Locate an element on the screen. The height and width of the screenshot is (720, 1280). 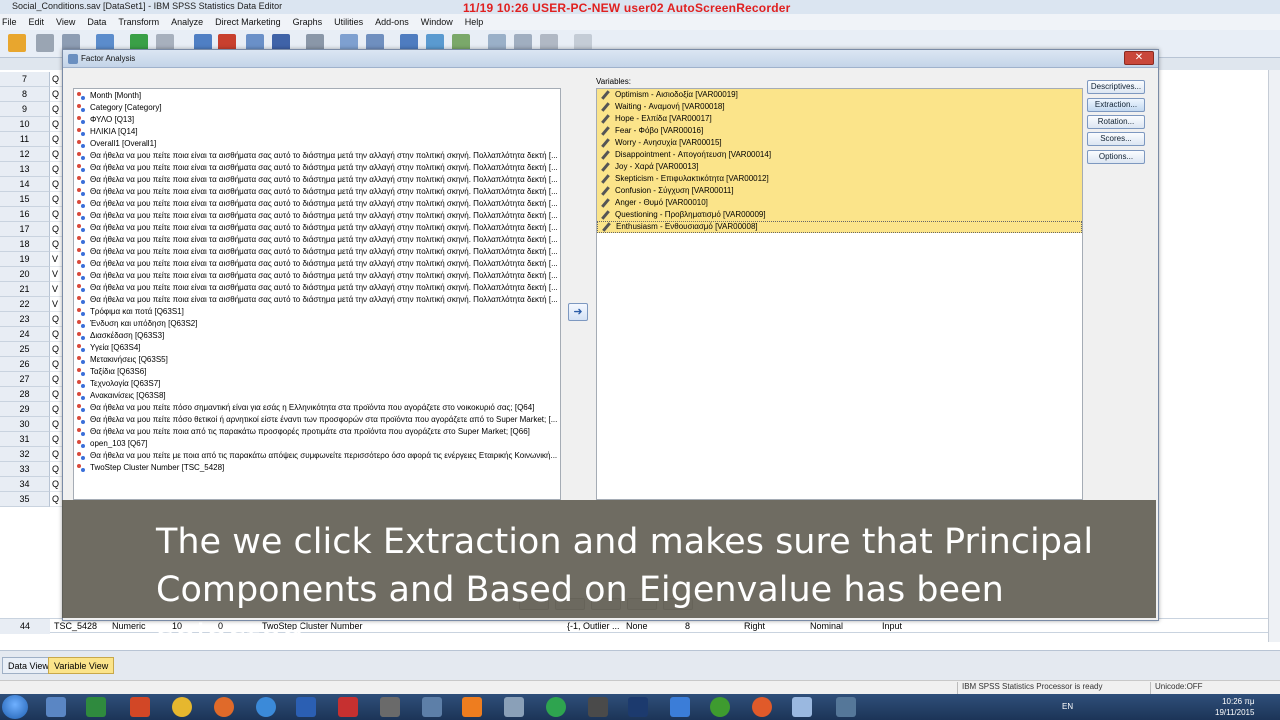
list-item: Ένδυση και υπόδηση [Q63S2] is located at coordinates (317, 324).